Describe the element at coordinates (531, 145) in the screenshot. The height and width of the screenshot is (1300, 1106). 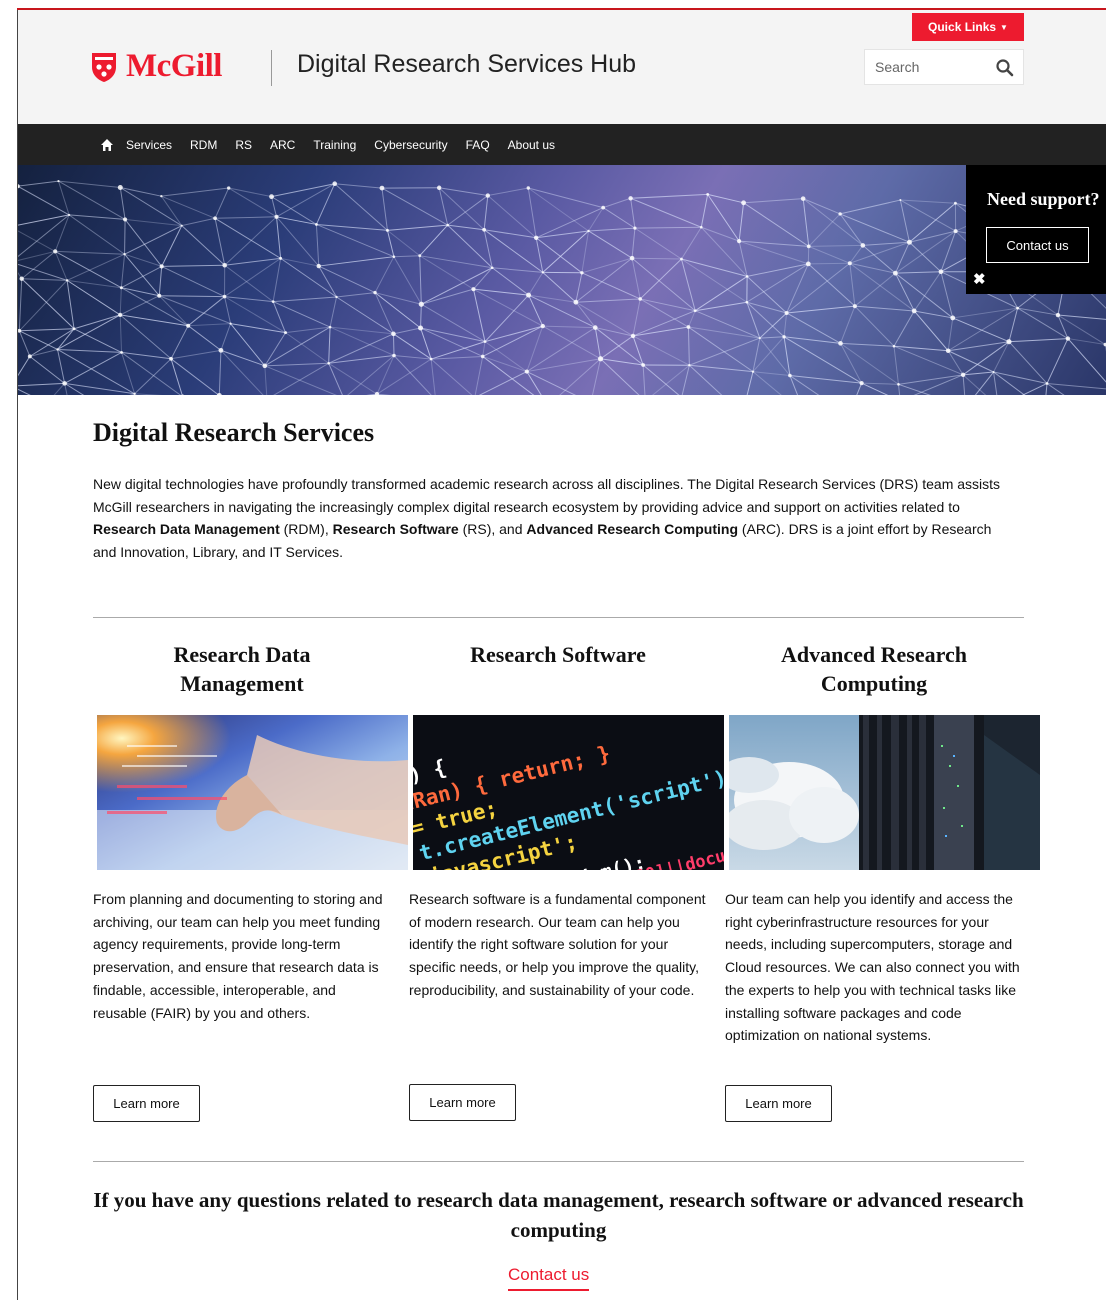
I see `nav-item-about-us: About us` at that location.